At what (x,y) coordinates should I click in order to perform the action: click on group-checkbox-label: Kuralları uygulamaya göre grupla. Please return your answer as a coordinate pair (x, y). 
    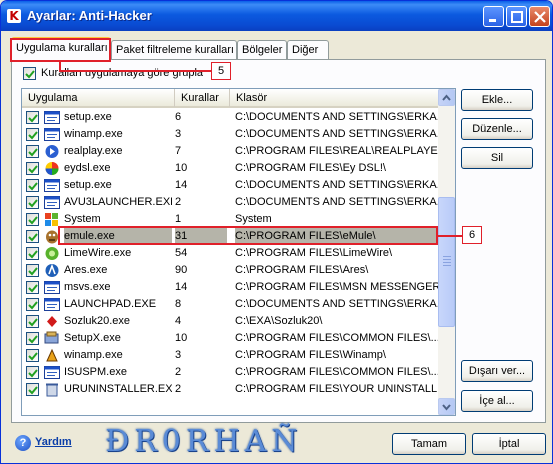
    Looking at the image, I should click on (122, 73).